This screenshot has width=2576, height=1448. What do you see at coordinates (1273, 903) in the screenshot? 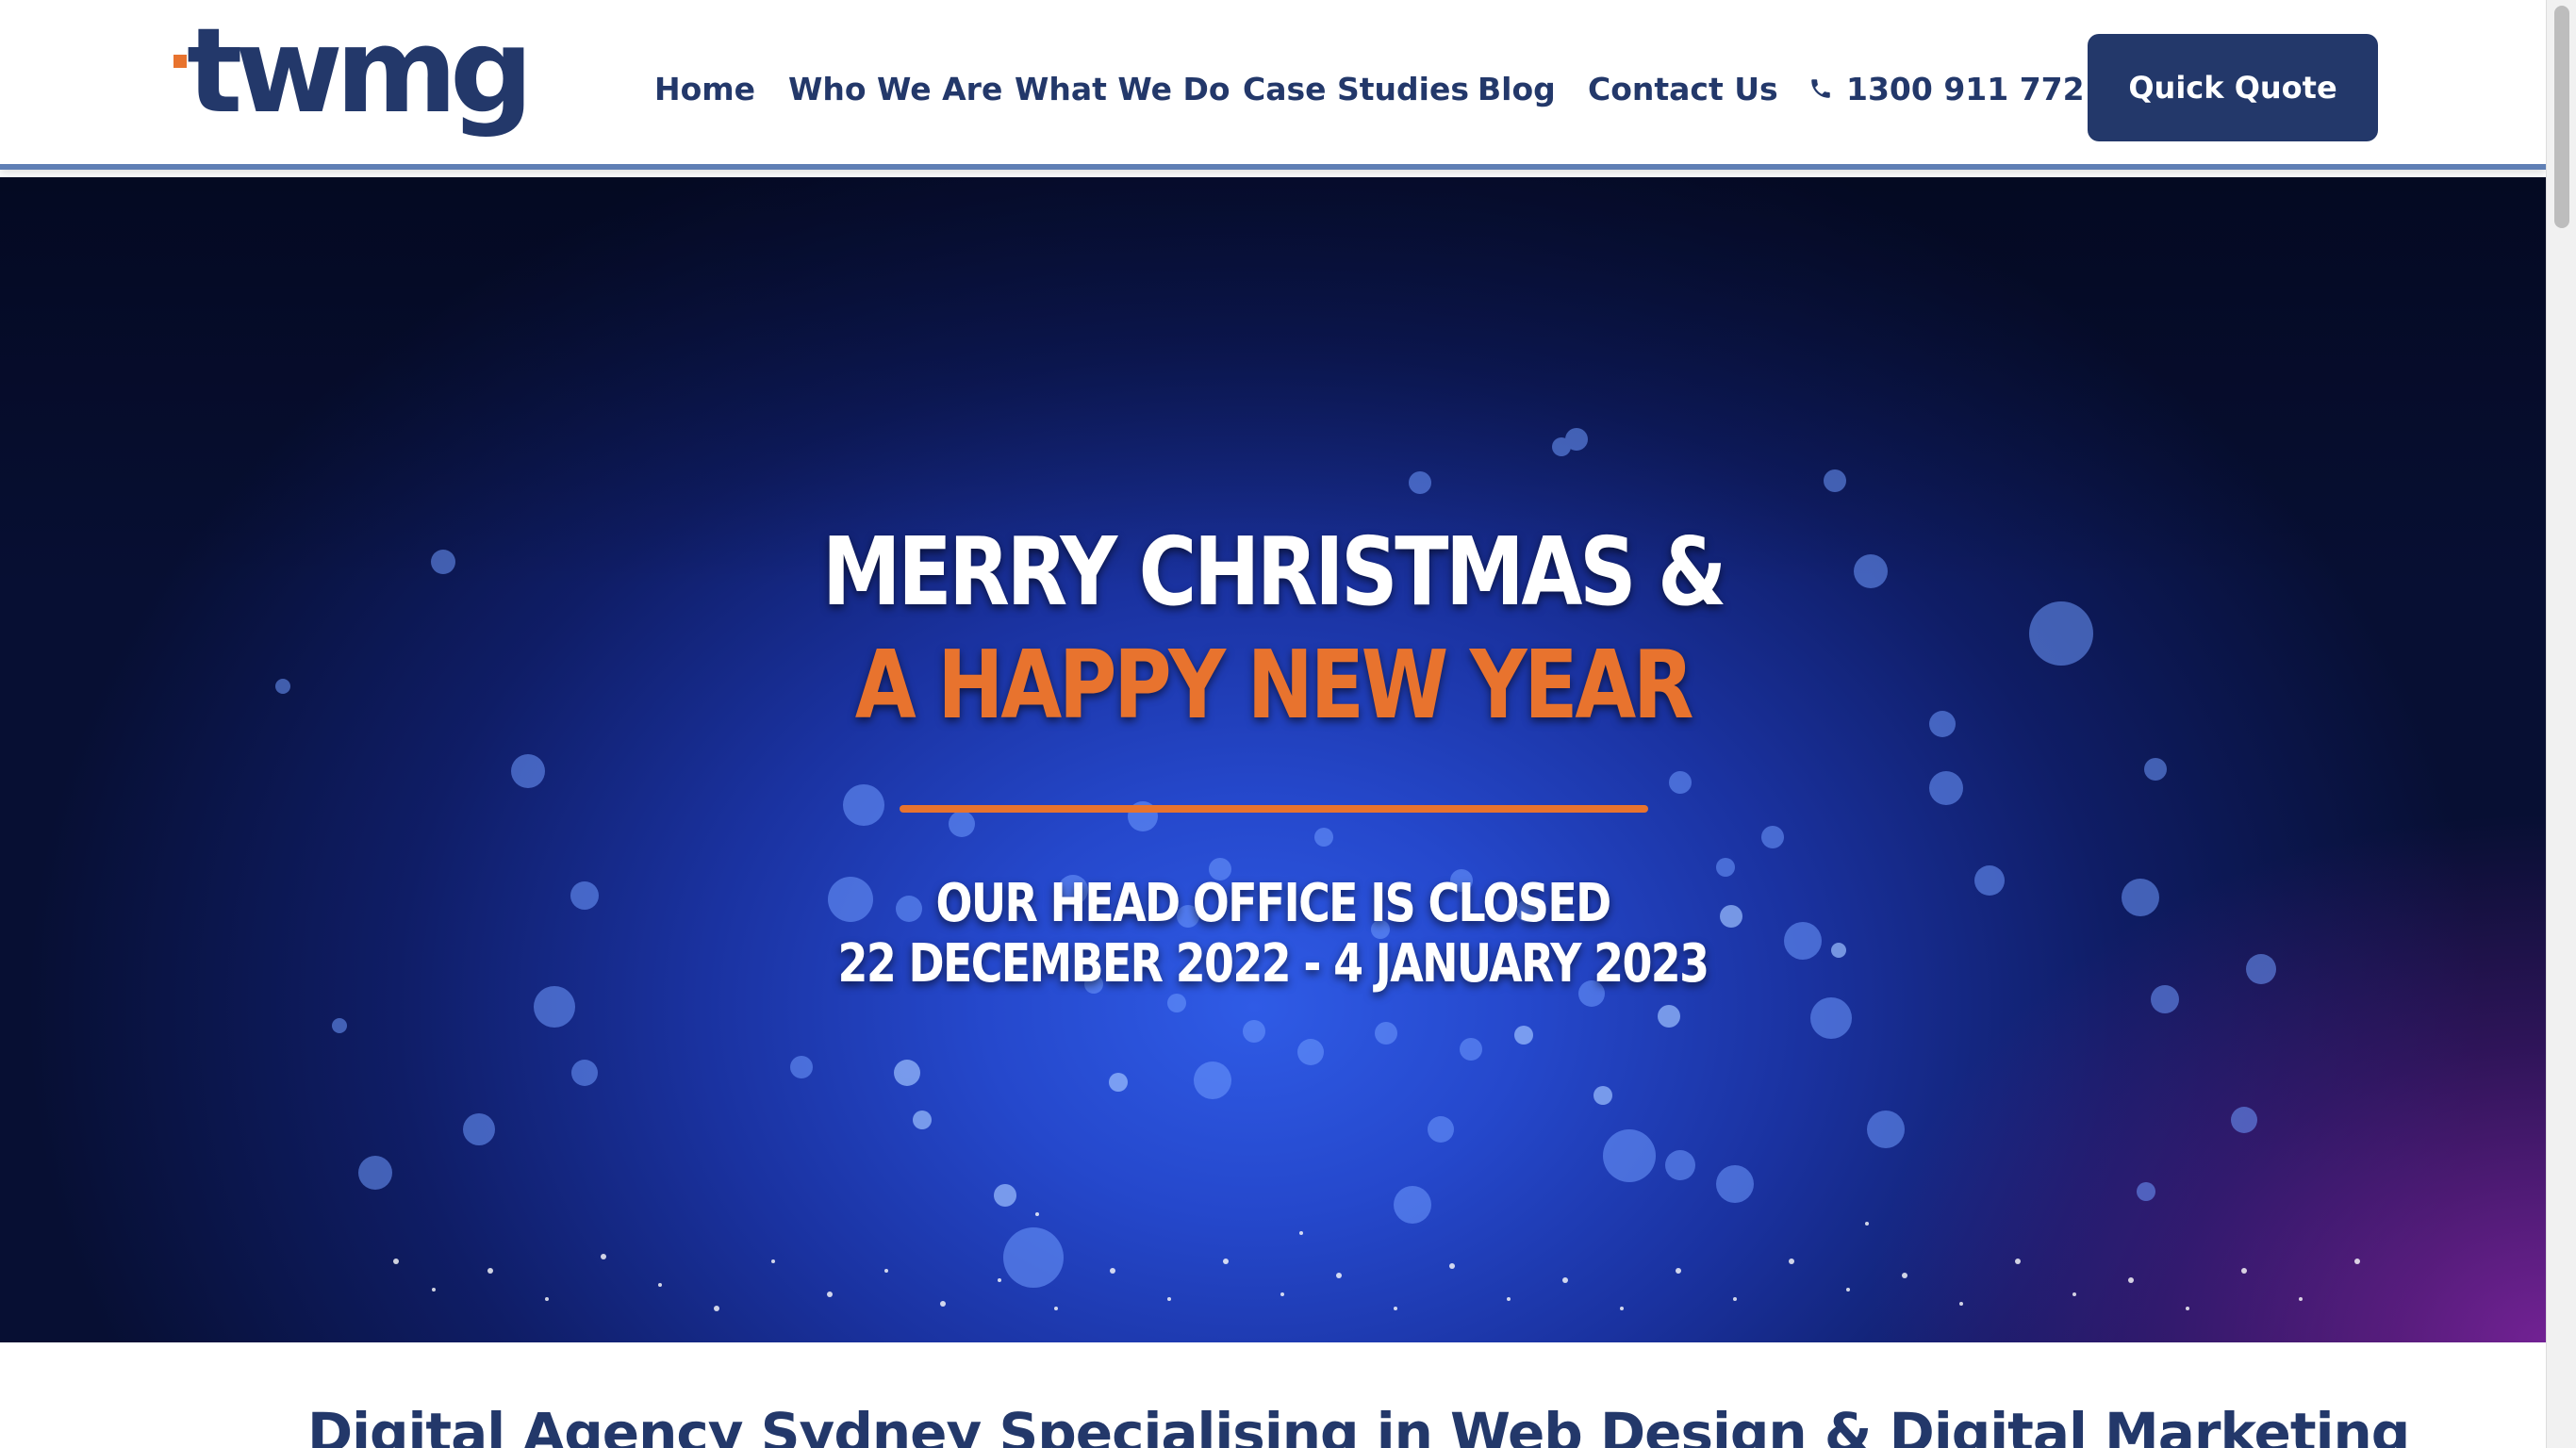
I see `hero-subtitle-line1: OUR HEAD OFFICE IS CLOSED` at bounding box center [1273, 903].